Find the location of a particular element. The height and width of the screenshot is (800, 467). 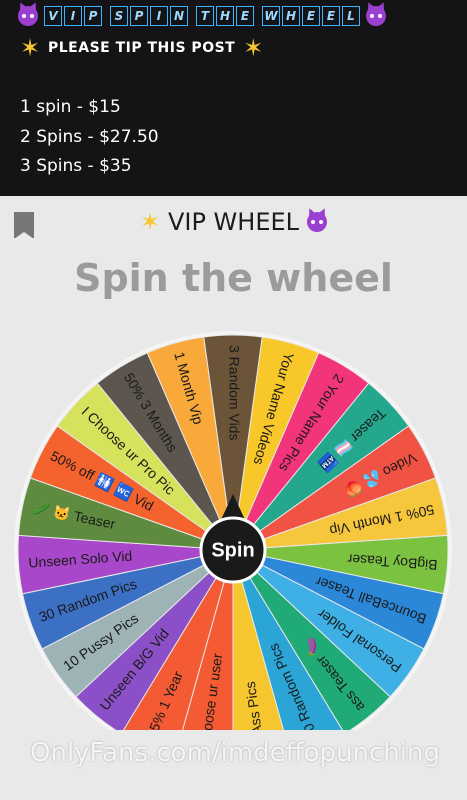

vip-heading: VIP WHEEL is located at coordinates (233, 222).